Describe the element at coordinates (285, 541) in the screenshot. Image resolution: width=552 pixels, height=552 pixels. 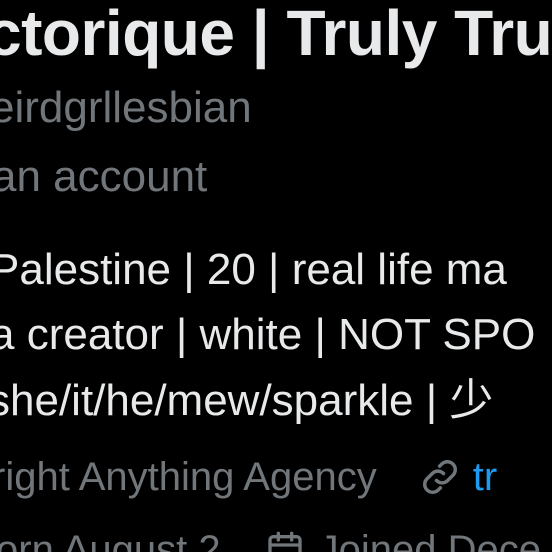
I see `calendar-icon` at that location.